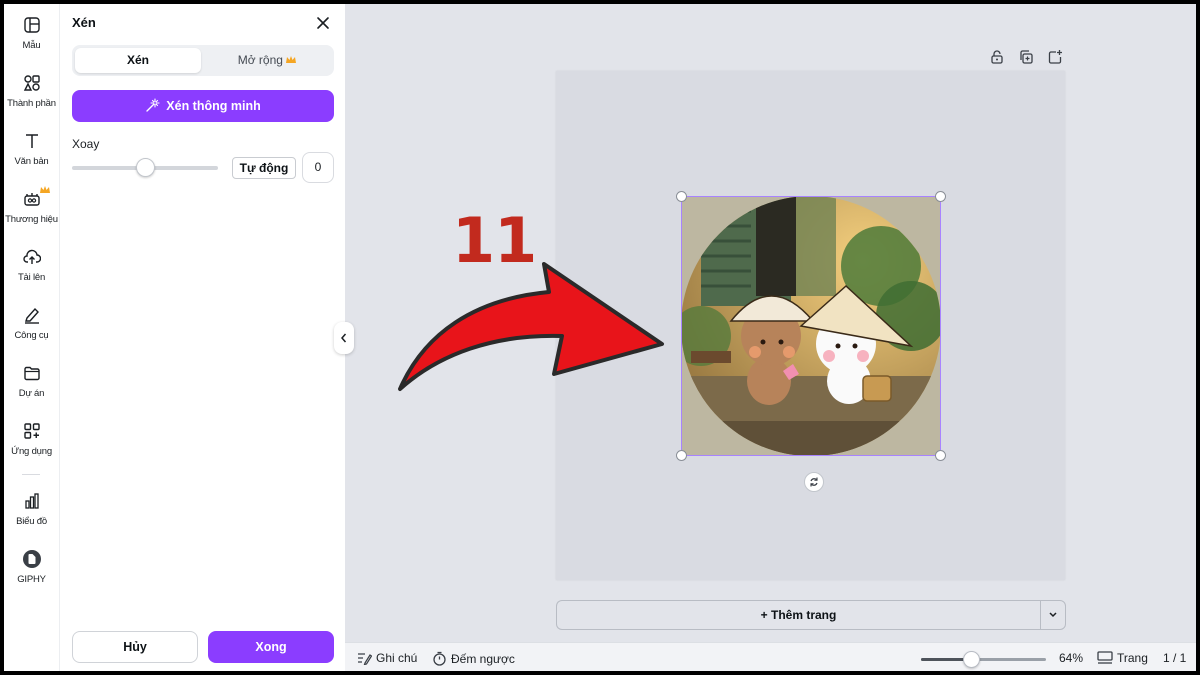 The image size is (1200, 675). Describe the element at coordinates (31, 103) in the screenshot. I see `rail-label-elements: Thành phần` at that location.